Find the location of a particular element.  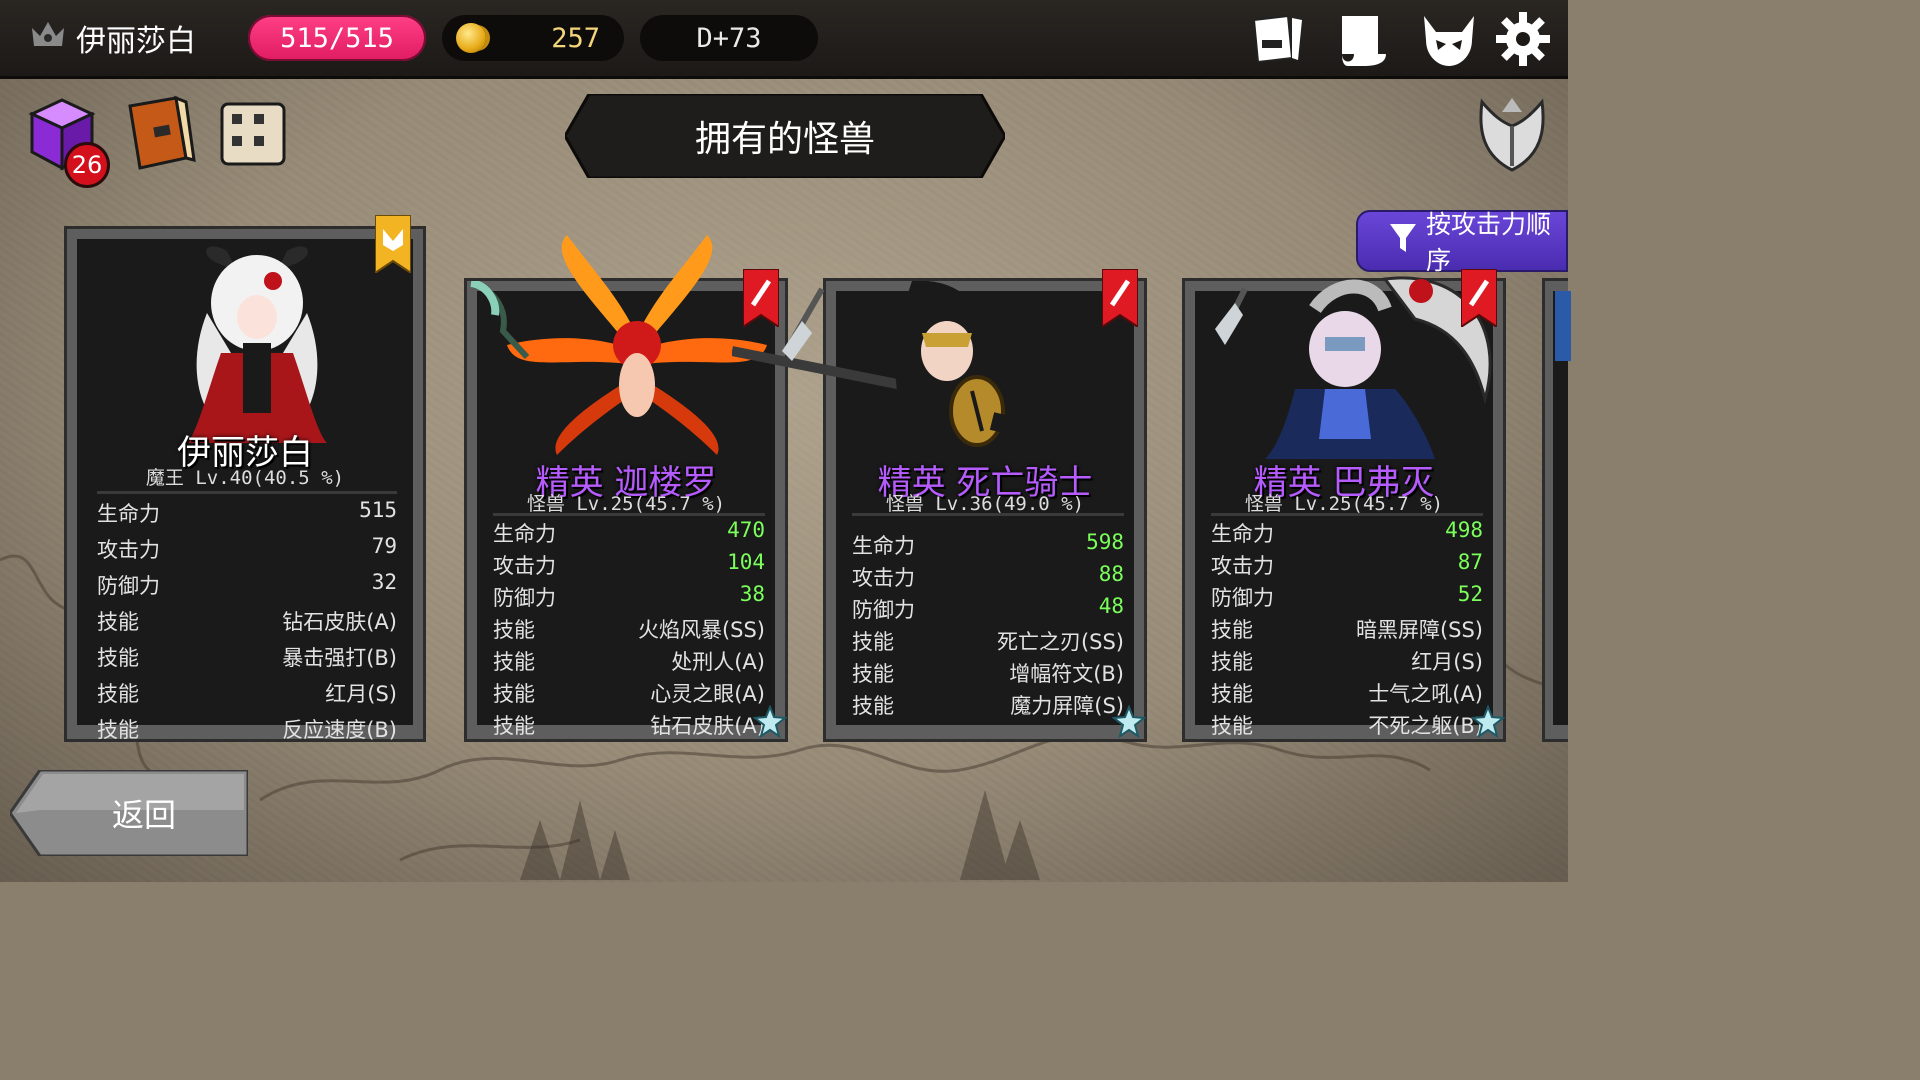

stat-value: 火焰风暴(SS) is located at coordinates (701, 630).